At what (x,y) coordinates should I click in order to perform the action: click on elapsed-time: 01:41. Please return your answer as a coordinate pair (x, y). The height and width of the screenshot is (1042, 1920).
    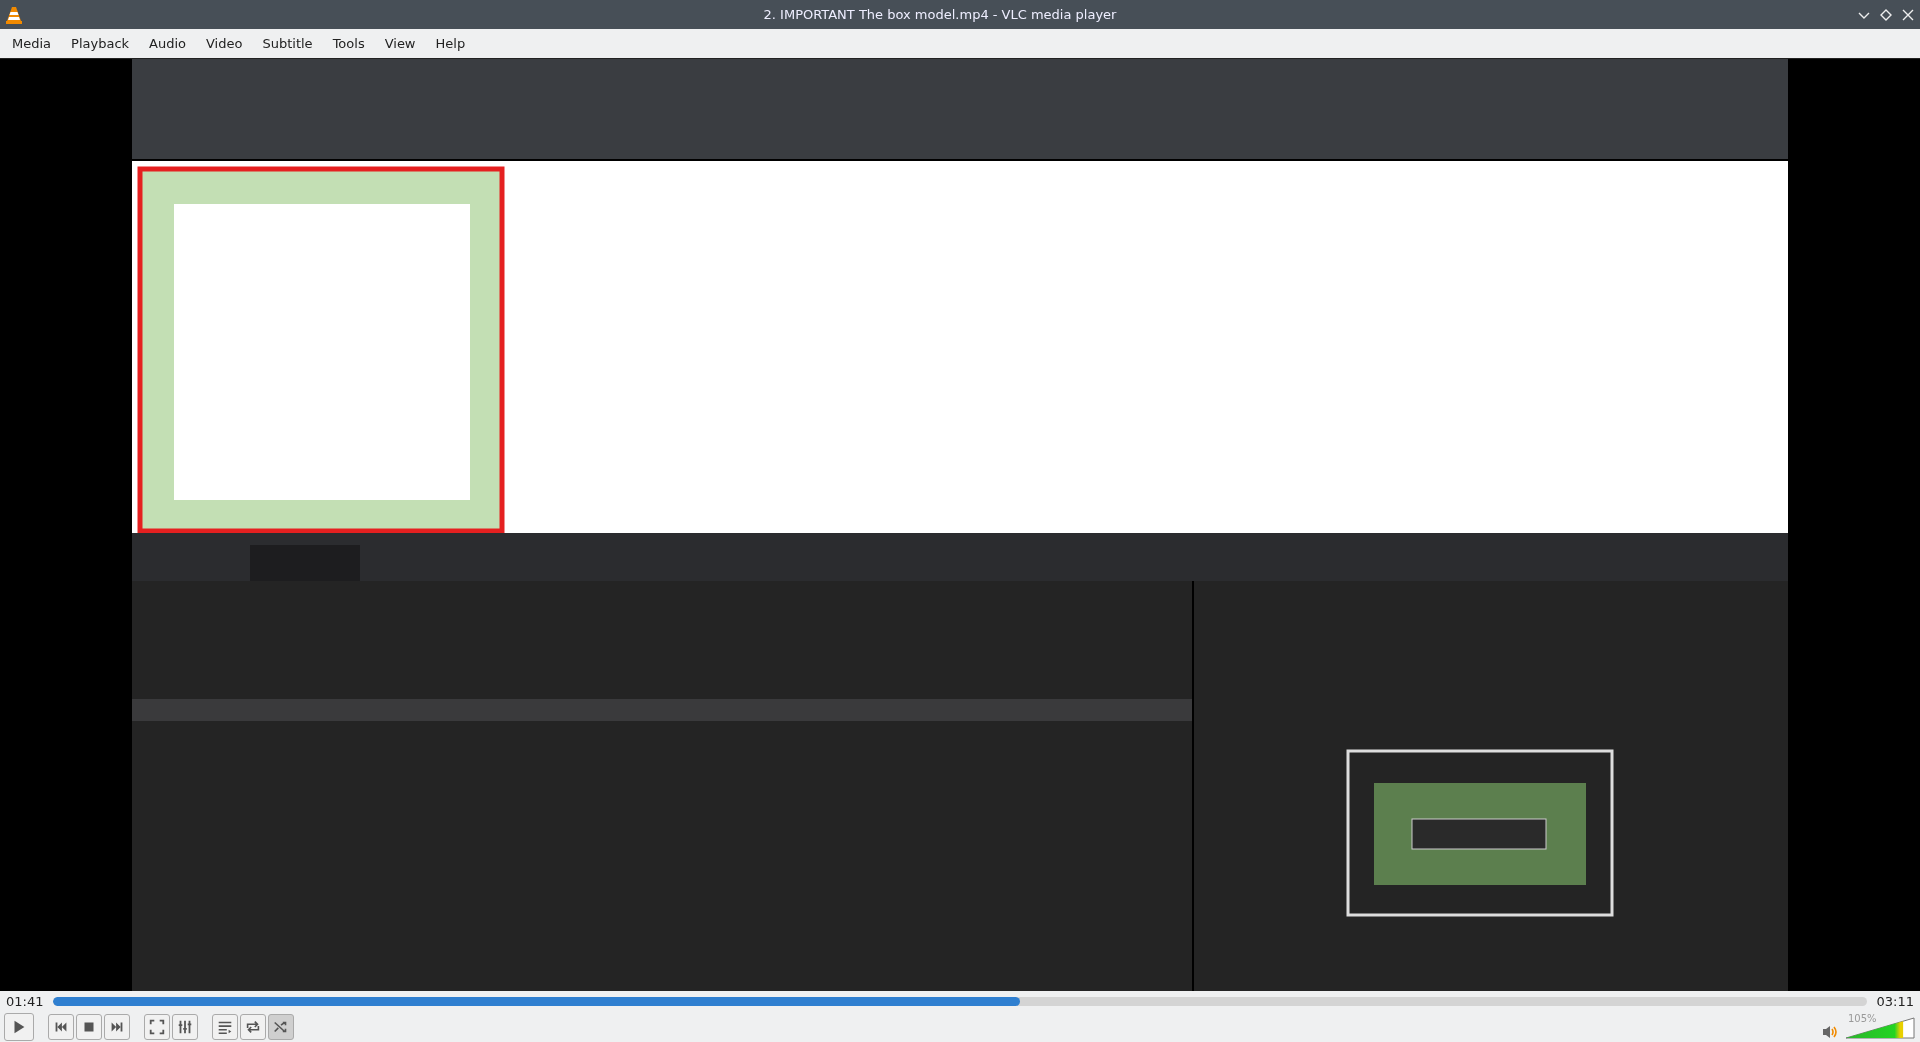
    Looking at the image, I should click on (25, 1001).